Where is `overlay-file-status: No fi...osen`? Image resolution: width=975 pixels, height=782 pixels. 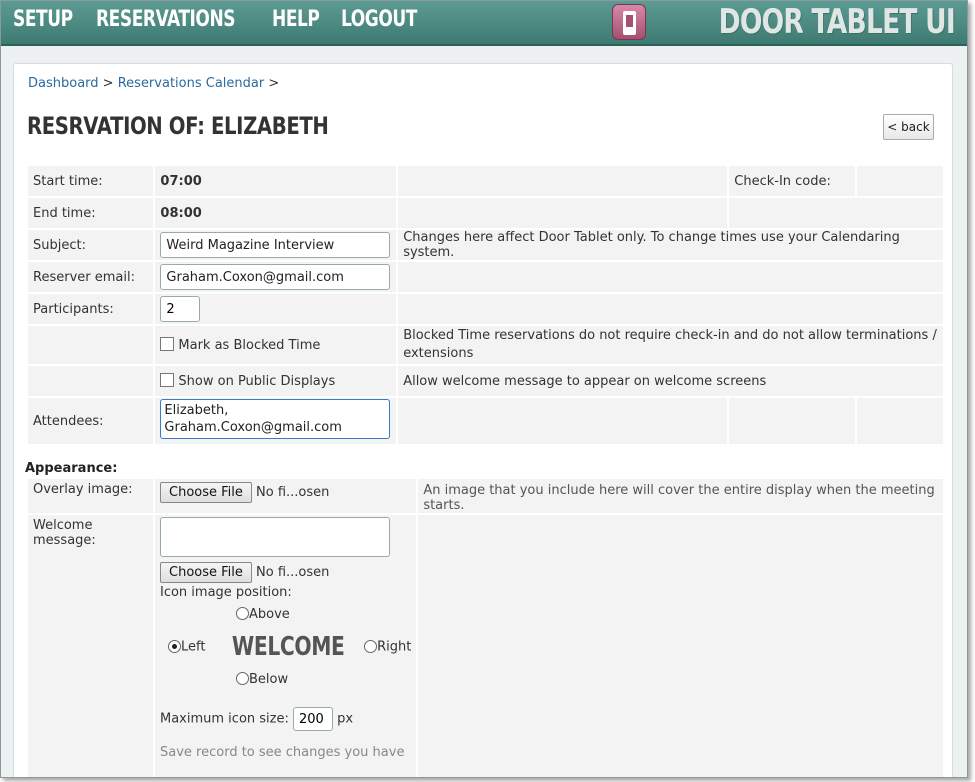 overlay-file-status: No fi...osen is located at coordinates (293, 492).